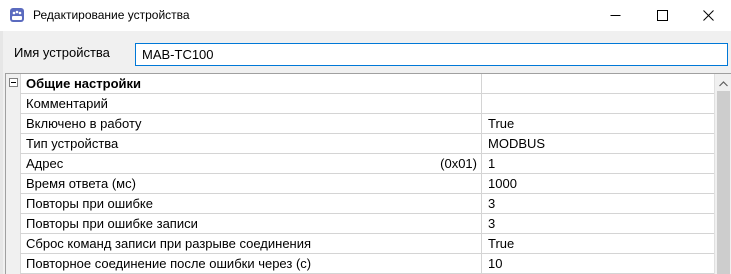 Image resolution: width=731 pixels, height=274 pixels. Describe the element at coordinates (251, 123) in the screenshot. I see `property-label: Включено в работу` at that location.